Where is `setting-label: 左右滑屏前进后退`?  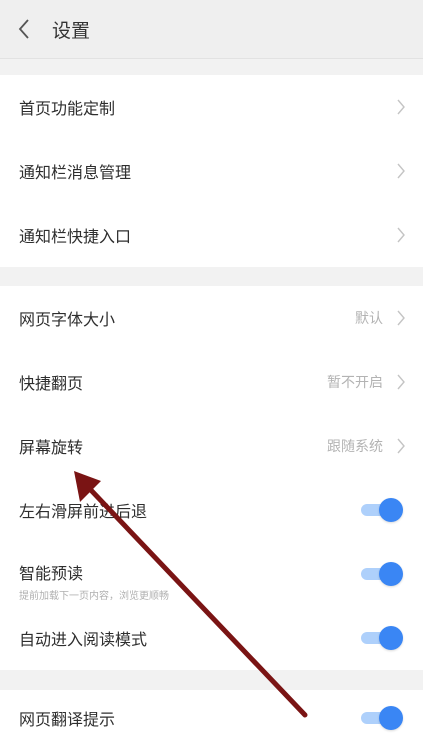
setting-label: 左右滑屏前进后退 is located at coordinates (83, 511).